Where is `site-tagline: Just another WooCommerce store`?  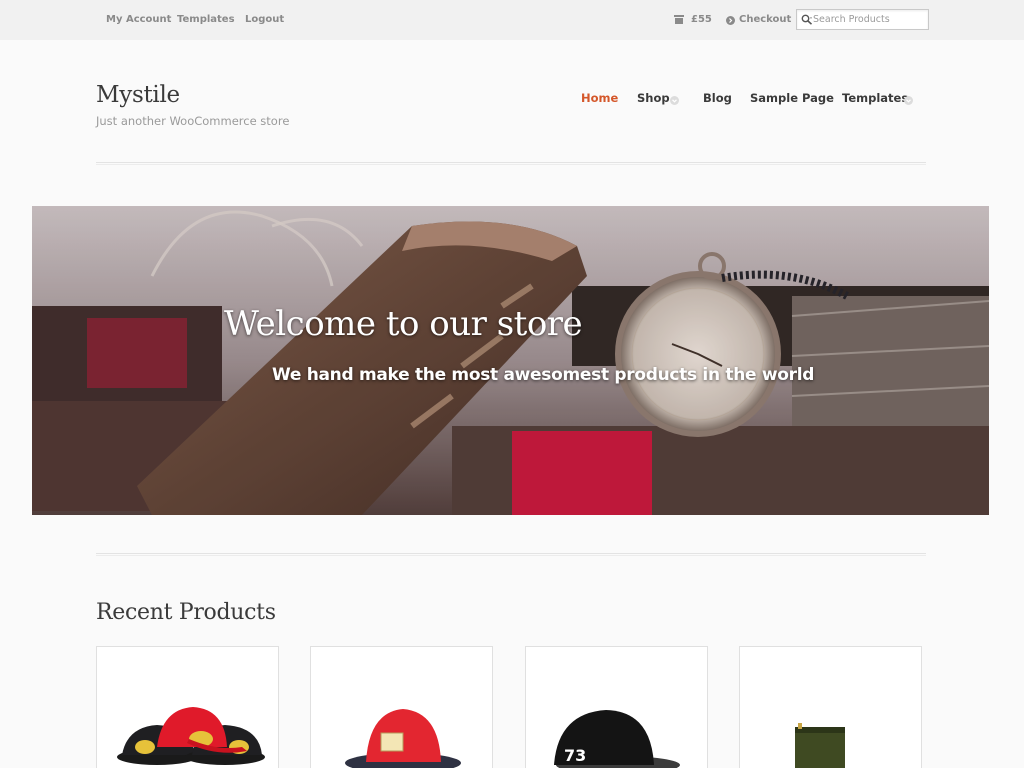
site-tagline: Just another WooCommerce store is located at coordinates (193, 121).